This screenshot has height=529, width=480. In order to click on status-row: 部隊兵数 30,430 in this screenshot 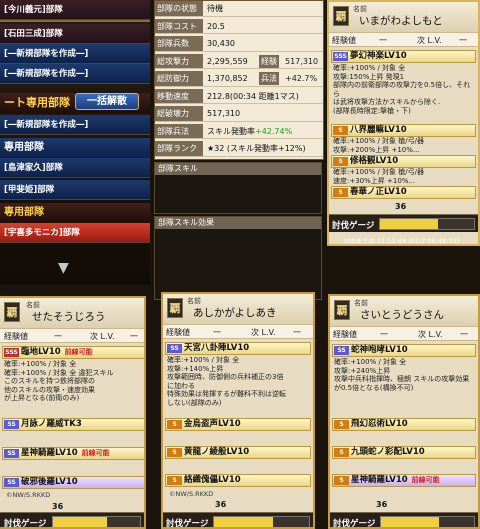, I will do `click(239, 44)`.